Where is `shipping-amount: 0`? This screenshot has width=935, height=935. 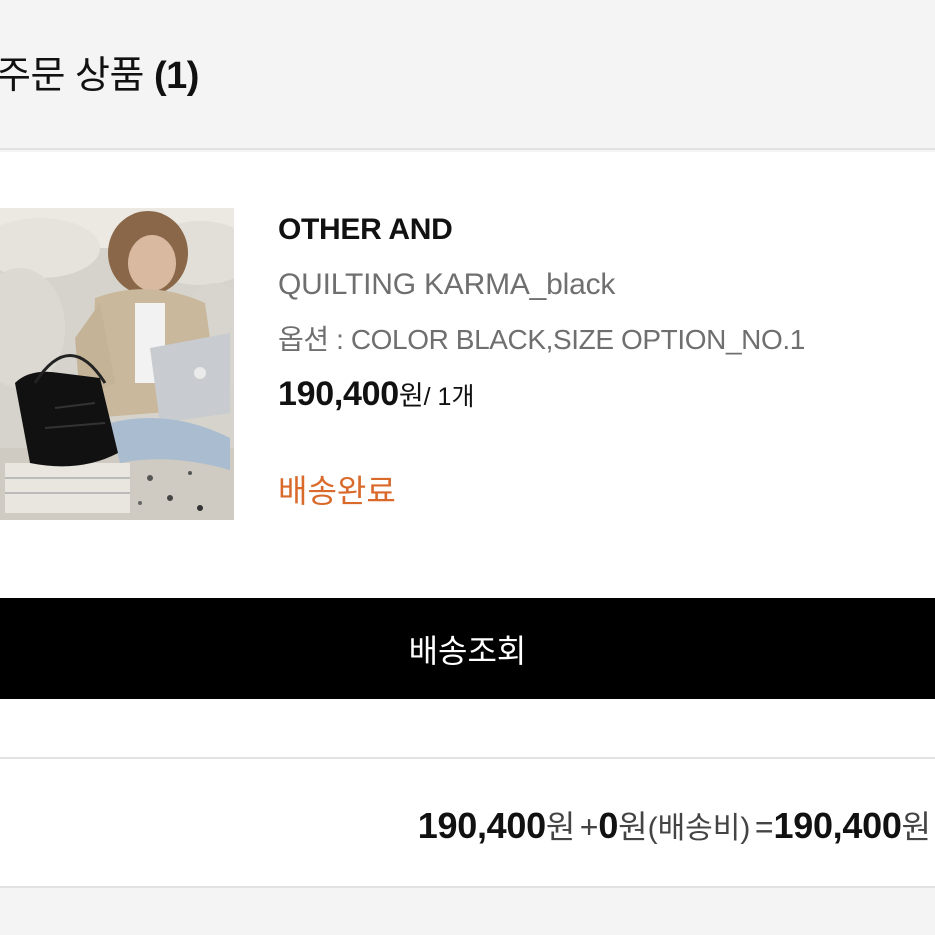 shipping-amount: 0 is located at coordinates (608, 825).